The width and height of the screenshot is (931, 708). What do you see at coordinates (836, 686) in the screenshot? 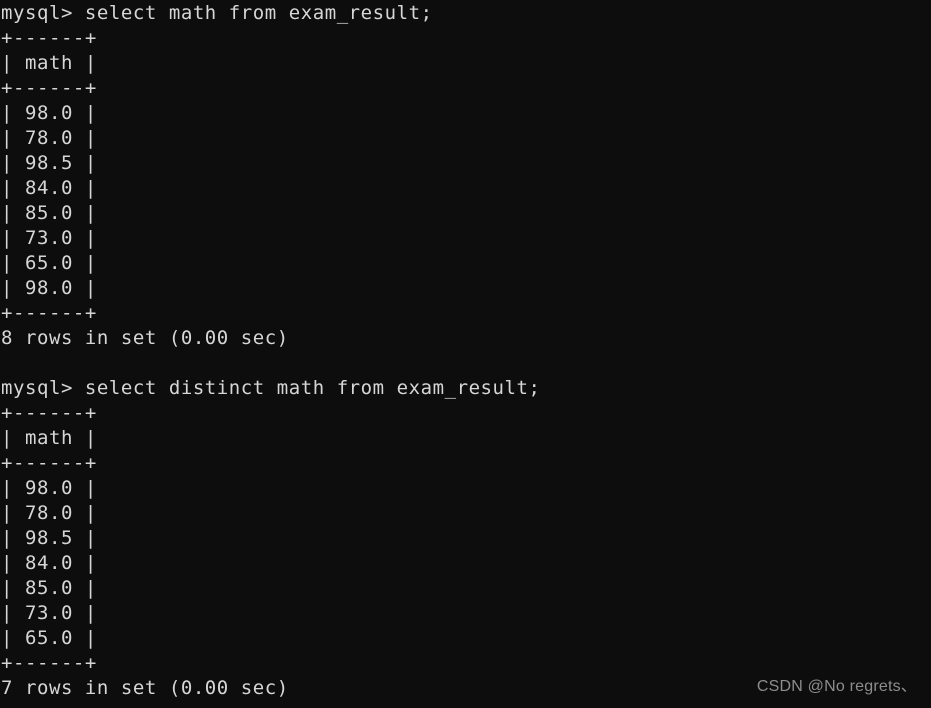
I see `csdn-watermark: CSDN @No regrets、` at bounding box center [836, 686].